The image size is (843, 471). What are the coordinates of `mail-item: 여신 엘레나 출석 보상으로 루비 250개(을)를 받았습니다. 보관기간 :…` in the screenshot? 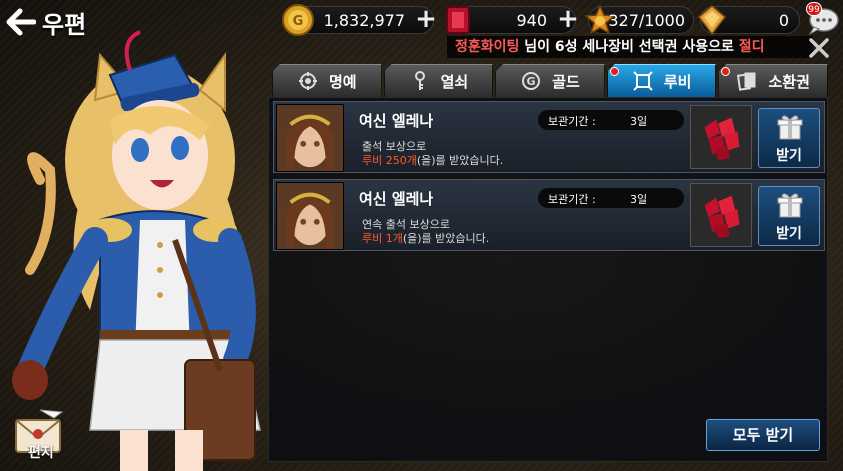 It's located at (549, 137).